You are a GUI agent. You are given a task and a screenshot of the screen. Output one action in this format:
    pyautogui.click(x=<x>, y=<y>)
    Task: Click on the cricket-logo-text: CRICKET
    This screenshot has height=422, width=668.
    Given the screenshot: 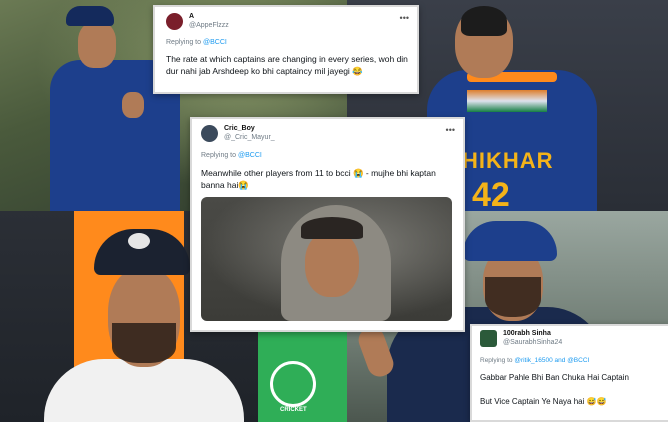 What is the action you would take?
    pyautogui.click(x=293, y=410)
    